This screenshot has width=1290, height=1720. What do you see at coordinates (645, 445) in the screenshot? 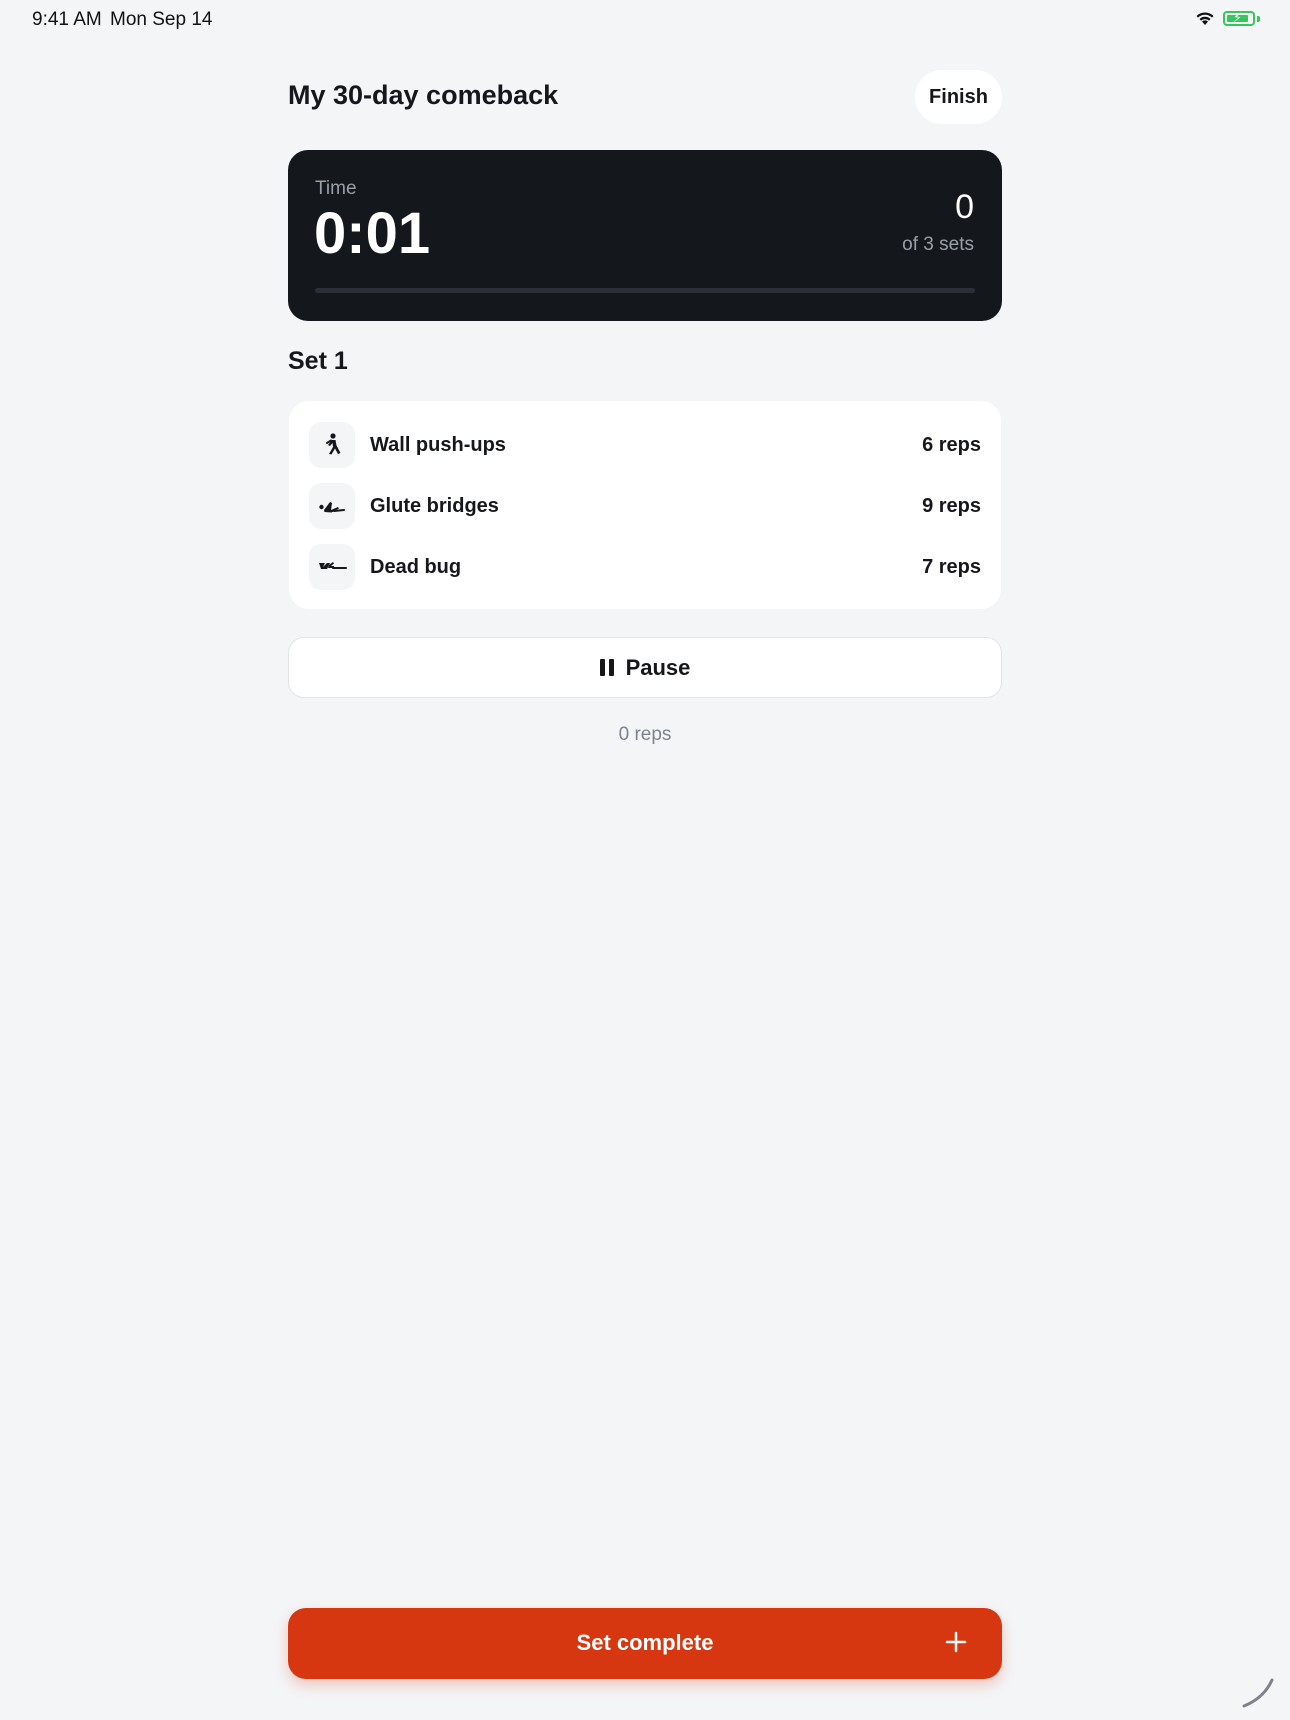
I see `exercise-row: Wall push-ups 6 reps` at bounding box center [645, 445].